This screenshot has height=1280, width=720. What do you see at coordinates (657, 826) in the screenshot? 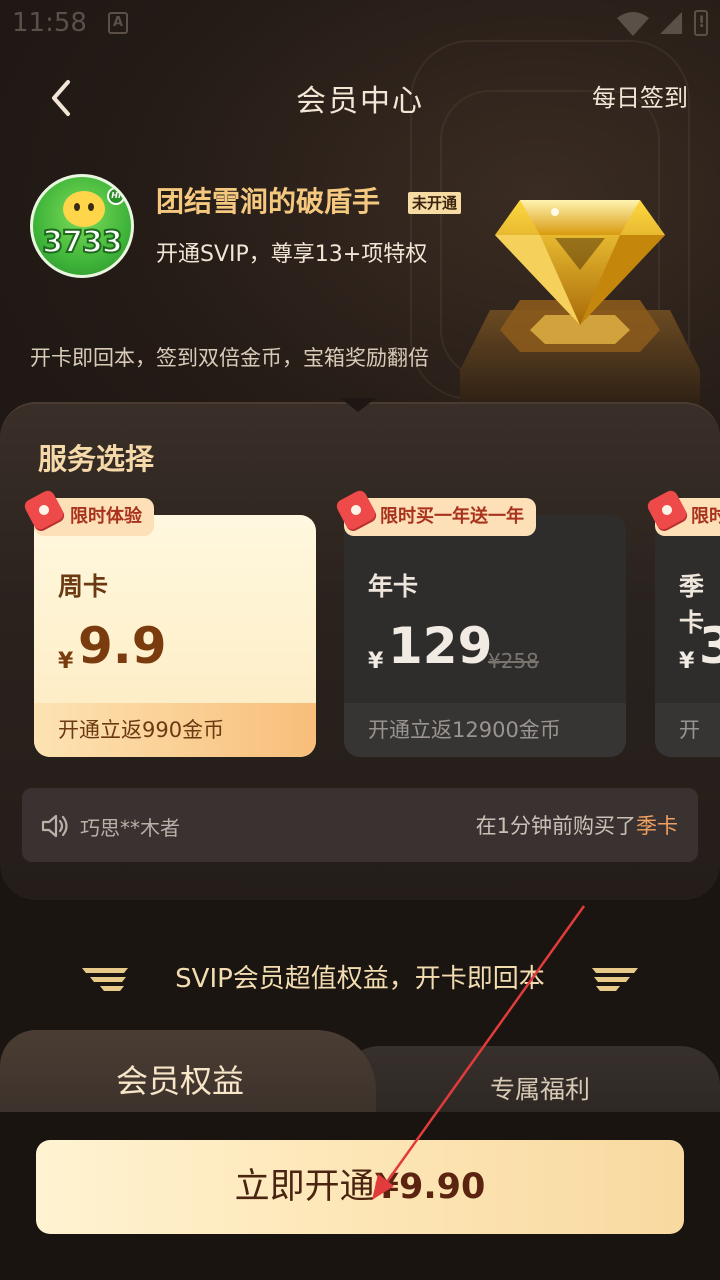
I see `ticker-product: 季卡` at bounding box center [657, 826].